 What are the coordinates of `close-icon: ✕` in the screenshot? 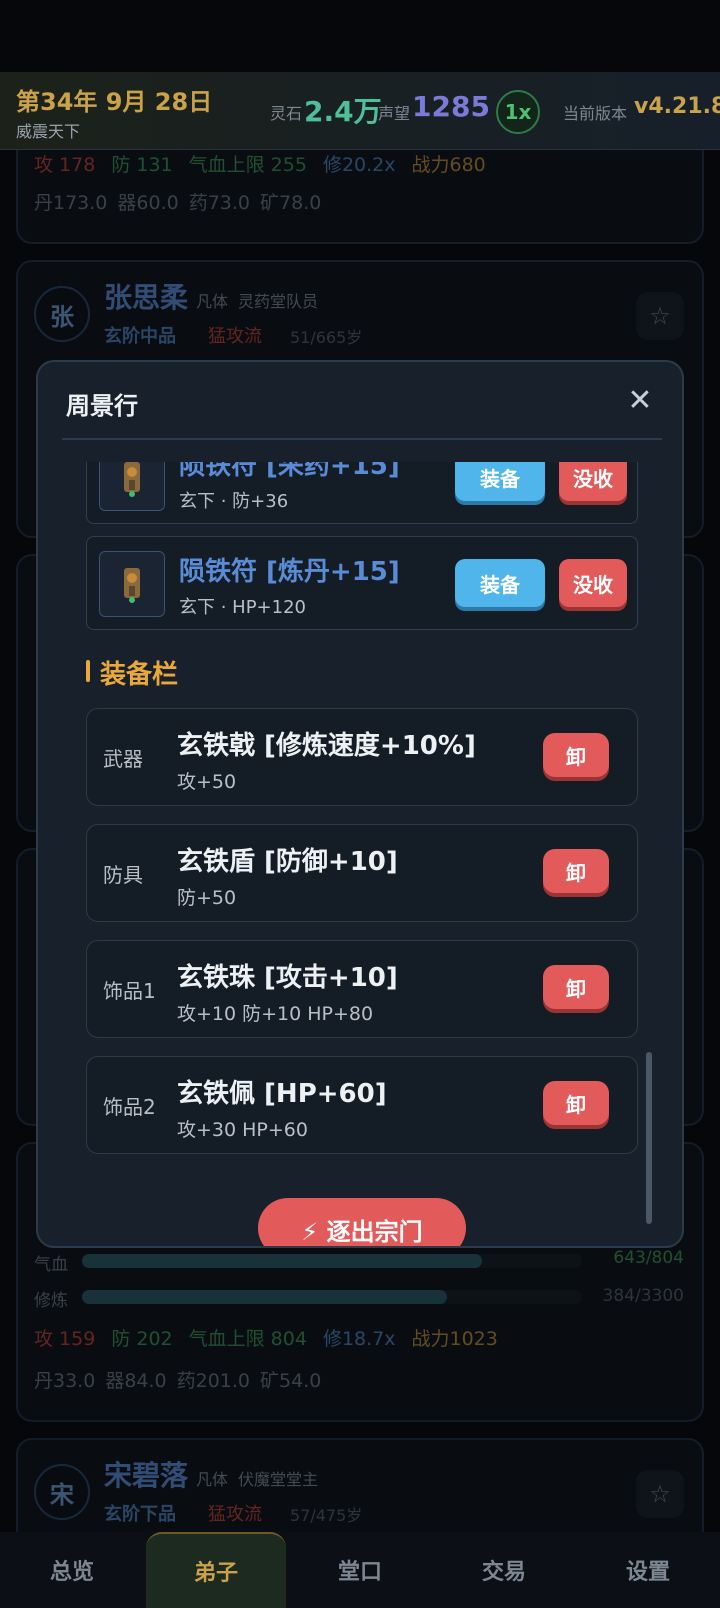 It's located at (640, 400).